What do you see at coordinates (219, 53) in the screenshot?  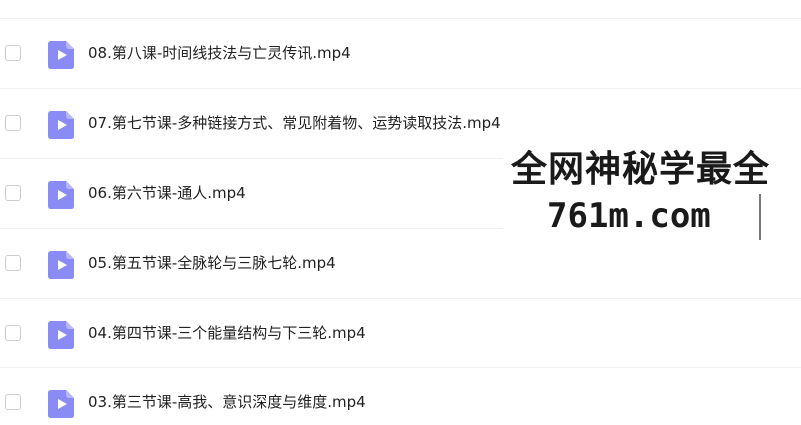 I see `file-name: 08.第八课-时间线技法与亡灵传讯.mp4` at bounding box center [219, 53].